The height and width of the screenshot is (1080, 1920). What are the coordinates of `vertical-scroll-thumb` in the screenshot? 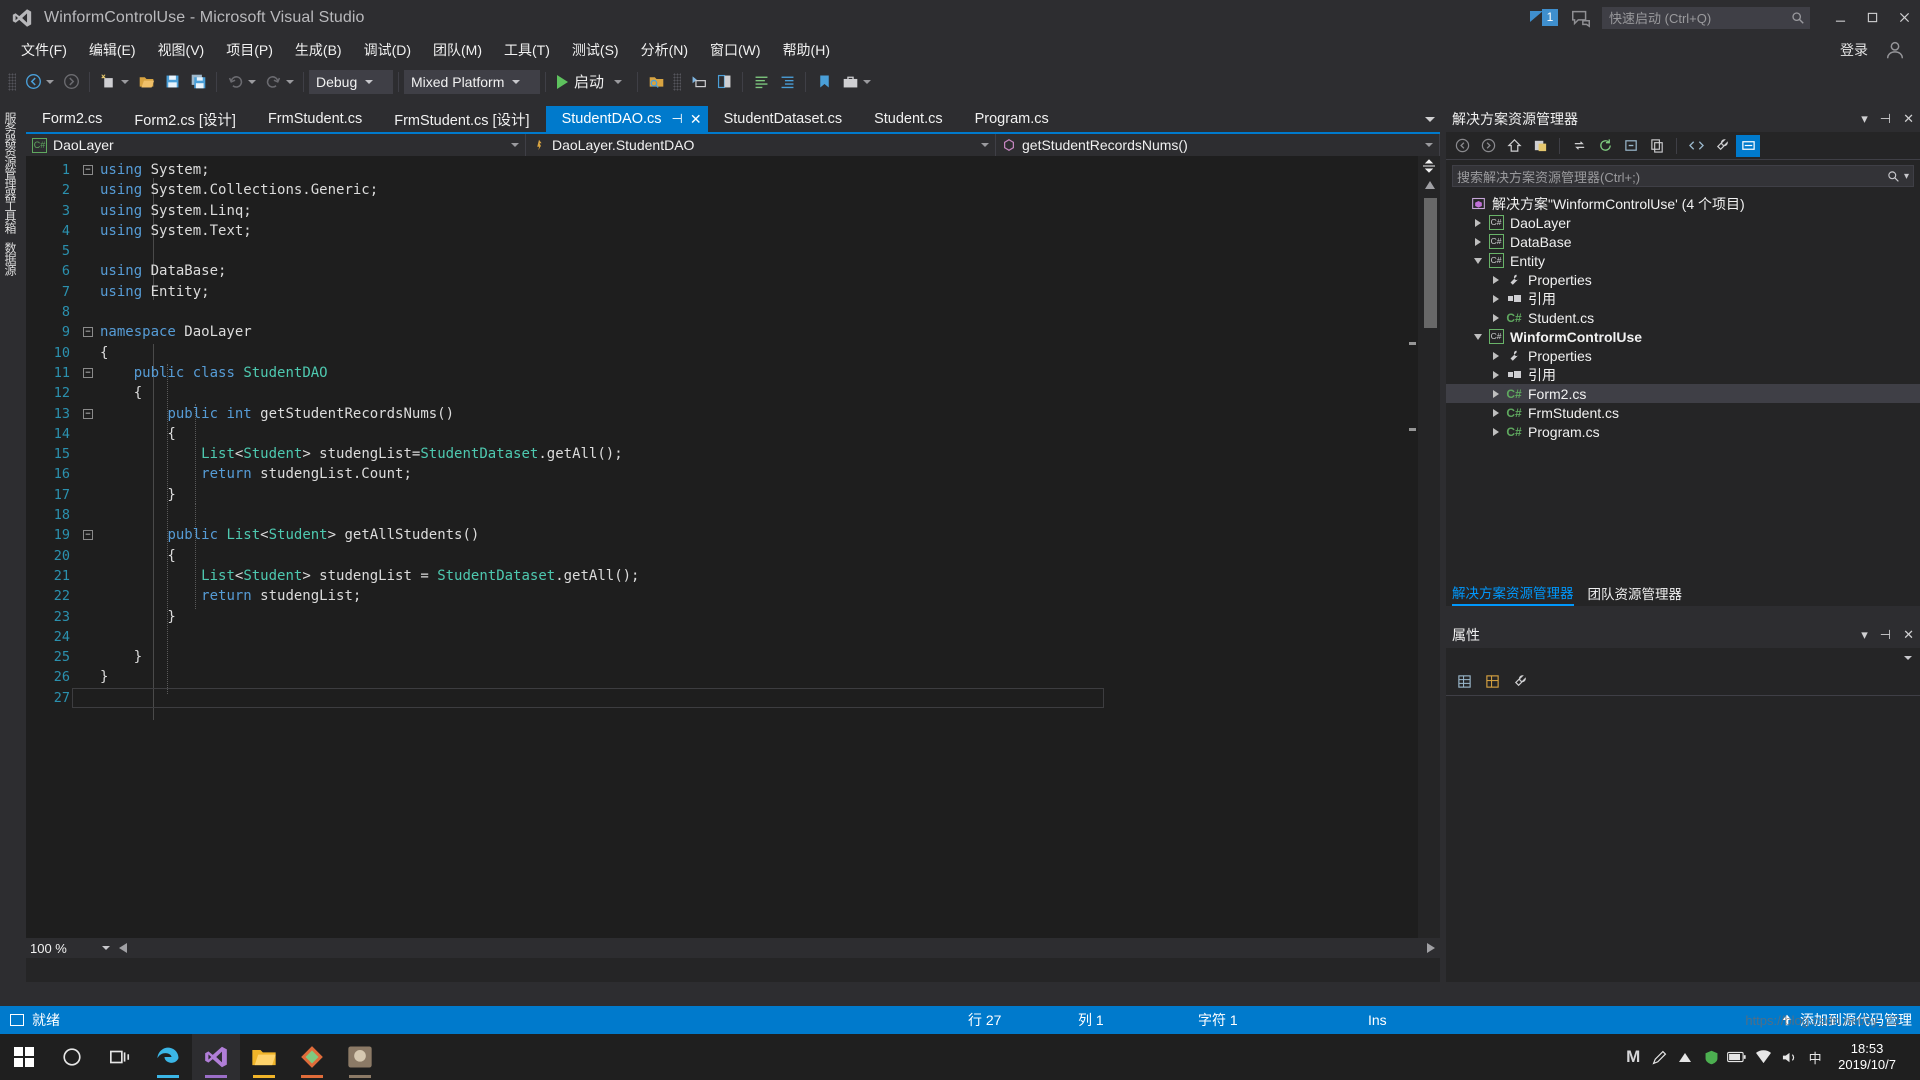 It's located at (1430, 263).